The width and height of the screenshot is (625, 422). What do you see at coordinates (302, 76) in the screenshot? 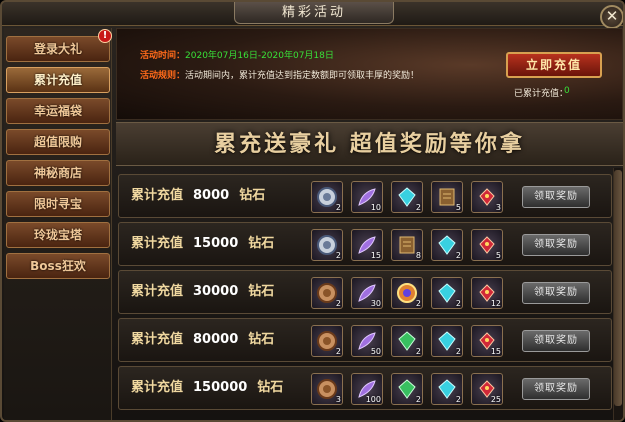
I see `activity-rule-value: 活动期间内，累计充值达到指定数额即可领取丰厚的奖励！` at bounding box center [302, 76].